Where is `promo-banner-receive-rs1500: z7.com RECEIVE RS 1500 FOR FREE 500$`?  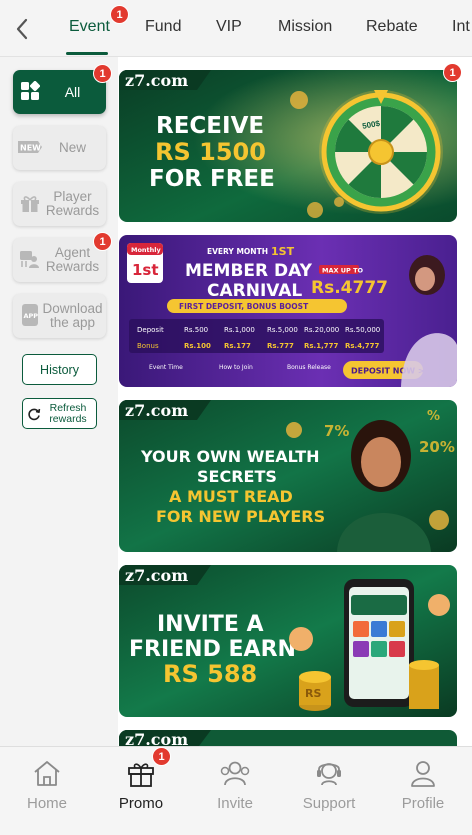
promo-banner-receive-rs1500: z7.com RECEIVE RS 1500 FOR FREE 500$ is located at coordinates (288, 146).